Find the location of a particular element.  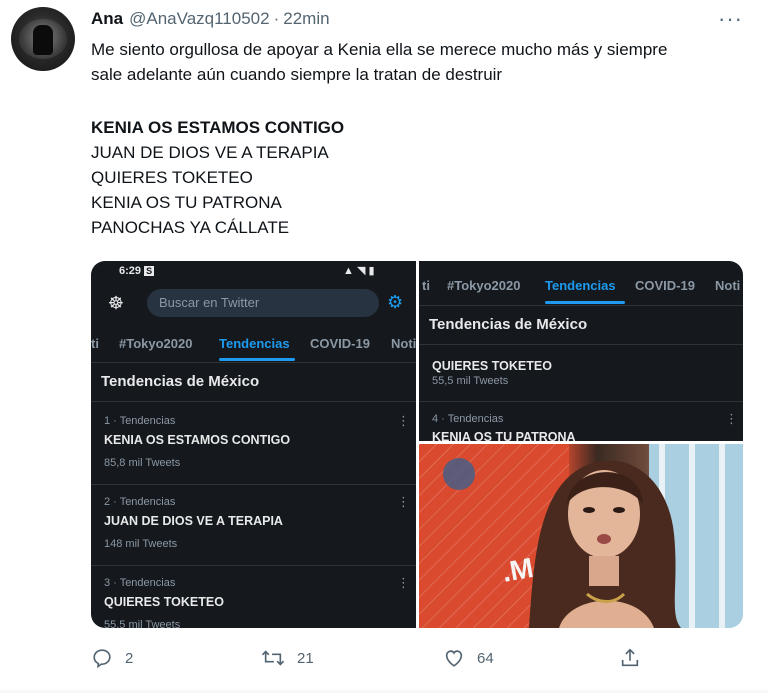

trend-meta: 4 · Tendencias is located at coordinates (468, 419).